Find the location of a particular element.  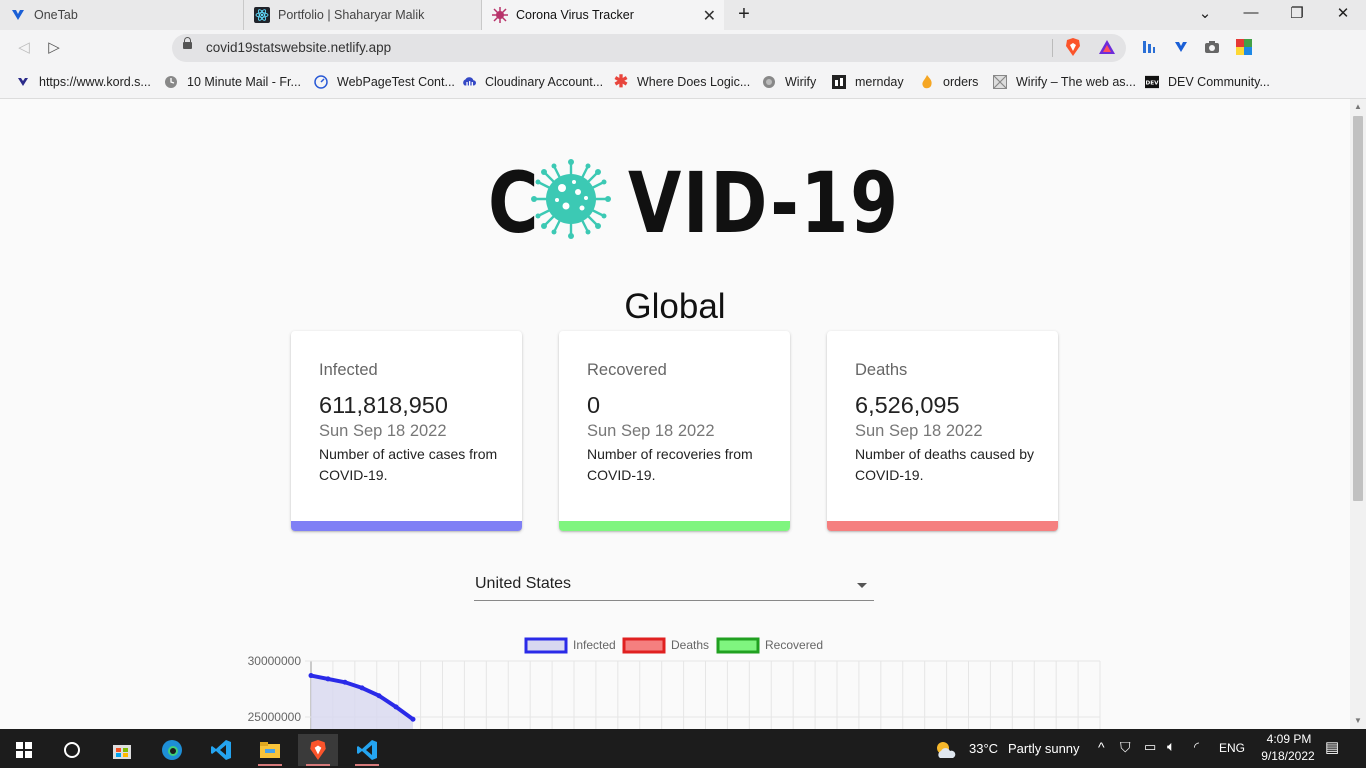

extension-bars-icon is located at coordinates (1149, 47).